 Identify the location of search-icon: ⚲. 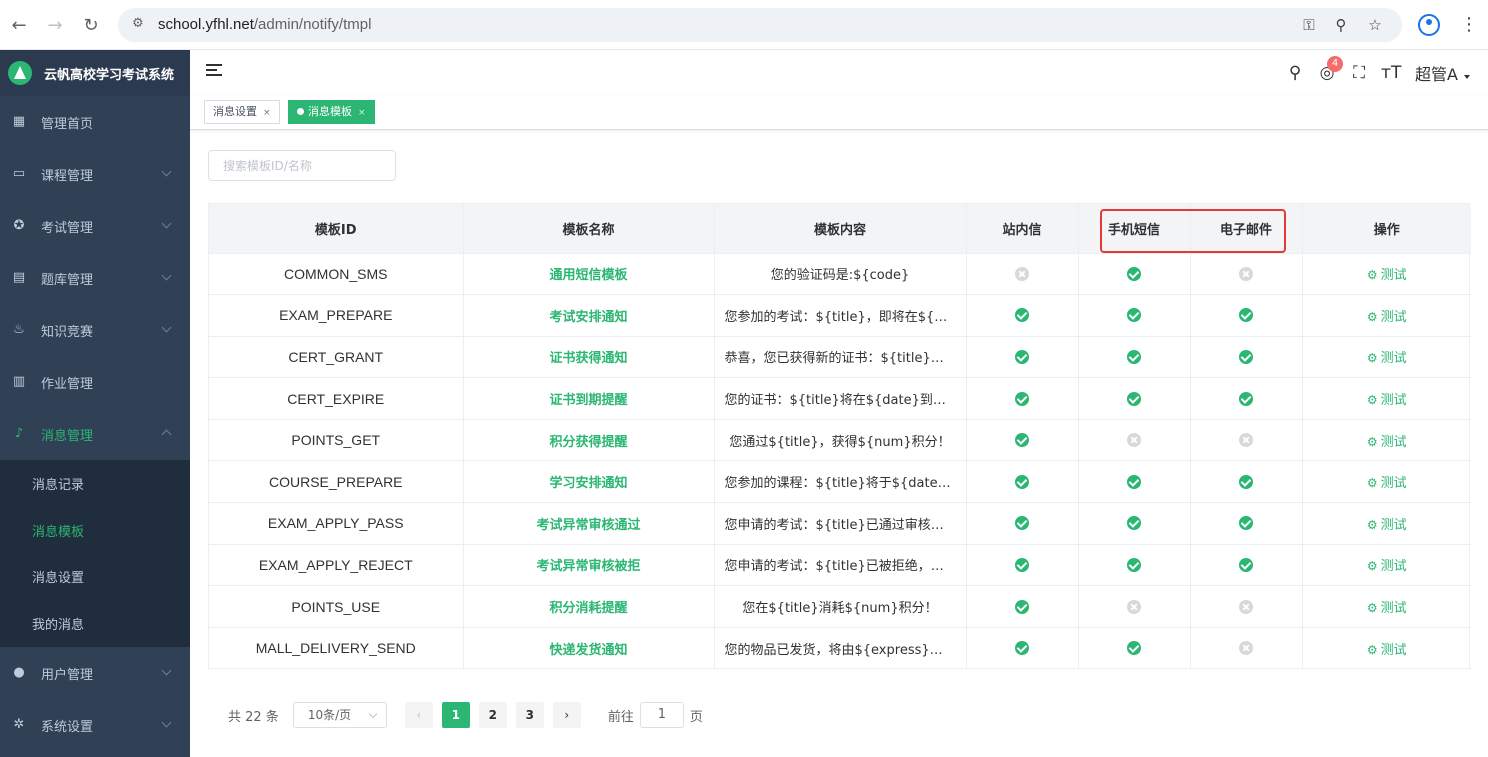
(1295, 73).